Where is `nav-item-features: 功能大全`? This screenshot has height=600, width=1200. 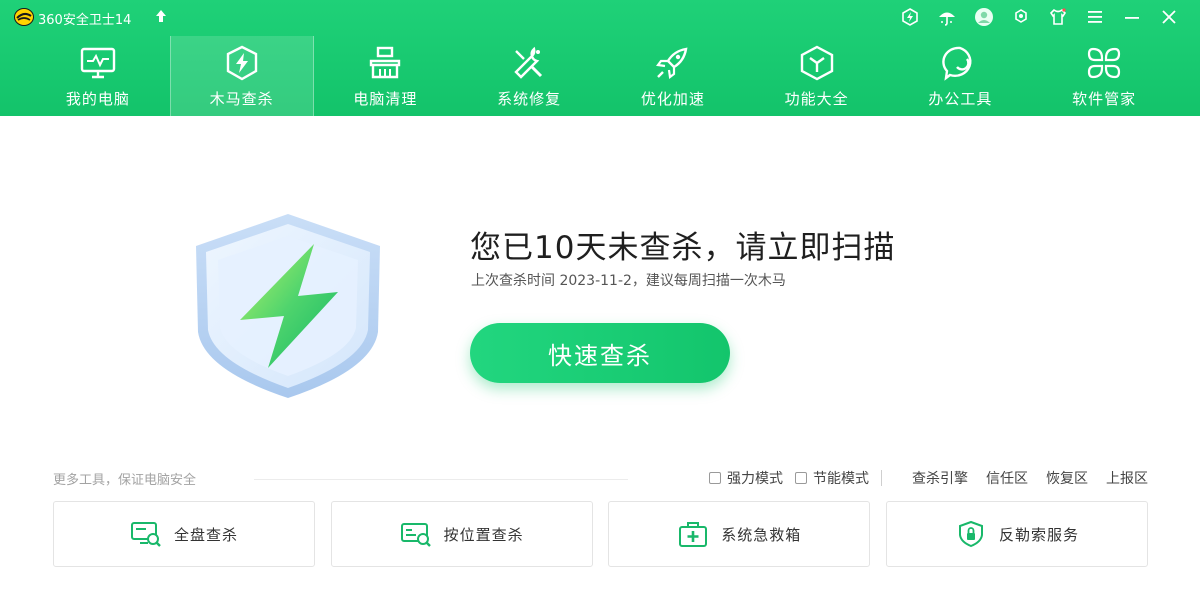 nav-item-features: 功能大全 is located at coordinates (817, 76).